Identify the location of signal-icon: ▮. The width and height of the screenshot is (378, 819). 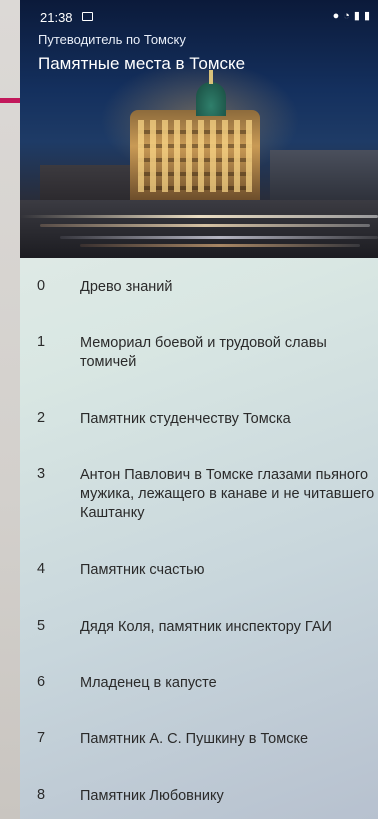
(356, 16).